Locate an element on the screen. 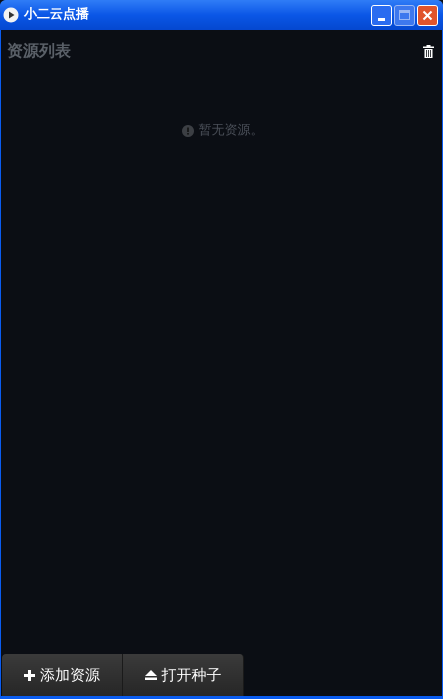 The image size is (443, 699). eject-icon is located at coordinates (150, 675).